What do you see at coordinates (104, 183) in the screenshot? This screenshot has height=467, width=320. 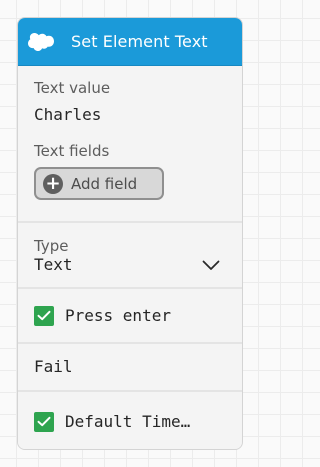 I see `add-field-label: Add field` at bounding box center [104, 183].